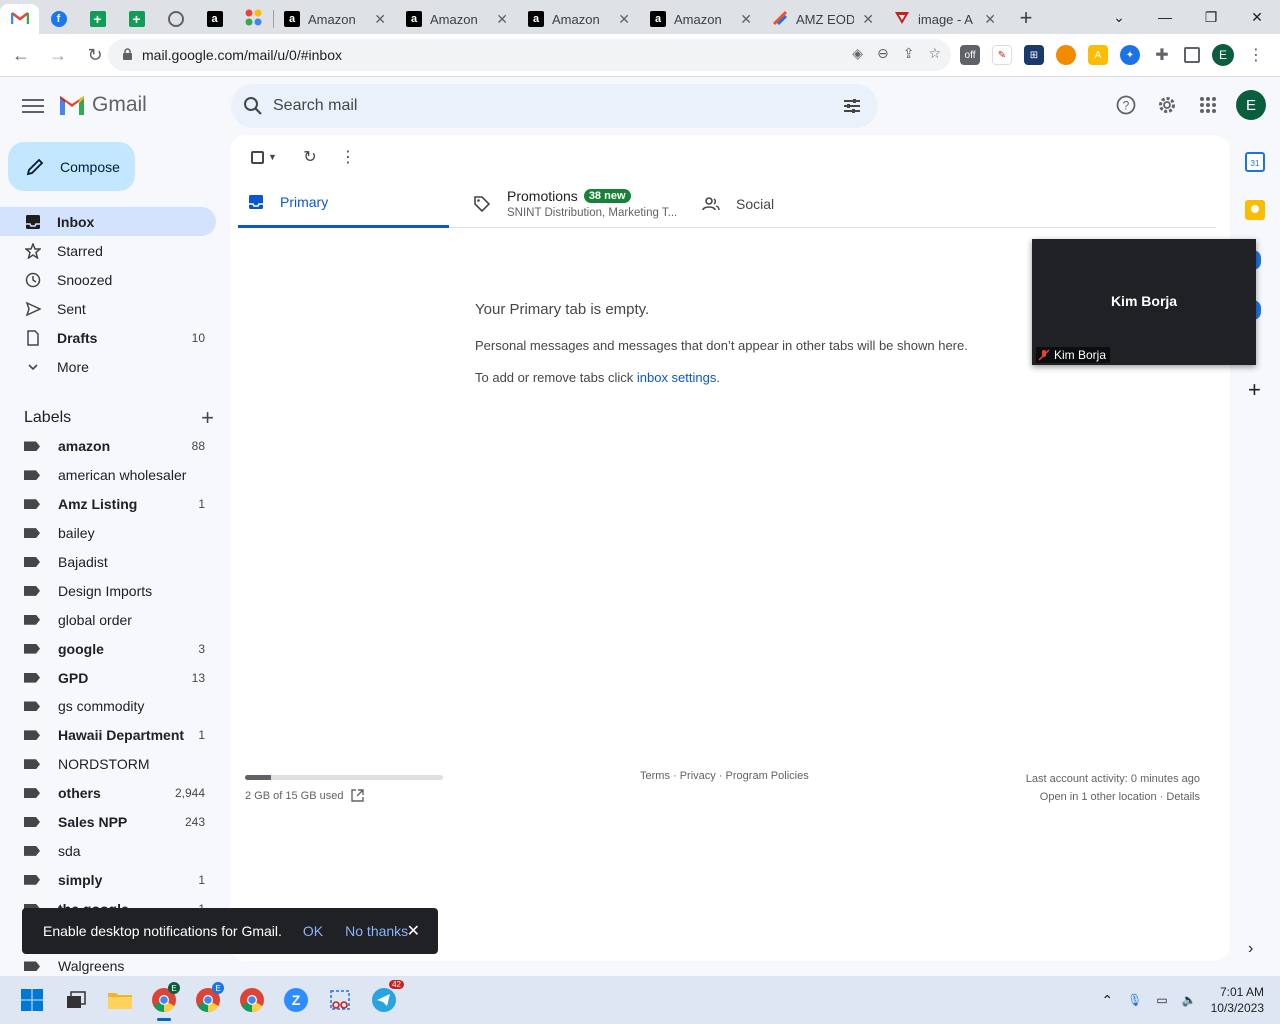  Describe the element at coordinates (32, 1000) in the screenshot. I see `start-button` at that location.